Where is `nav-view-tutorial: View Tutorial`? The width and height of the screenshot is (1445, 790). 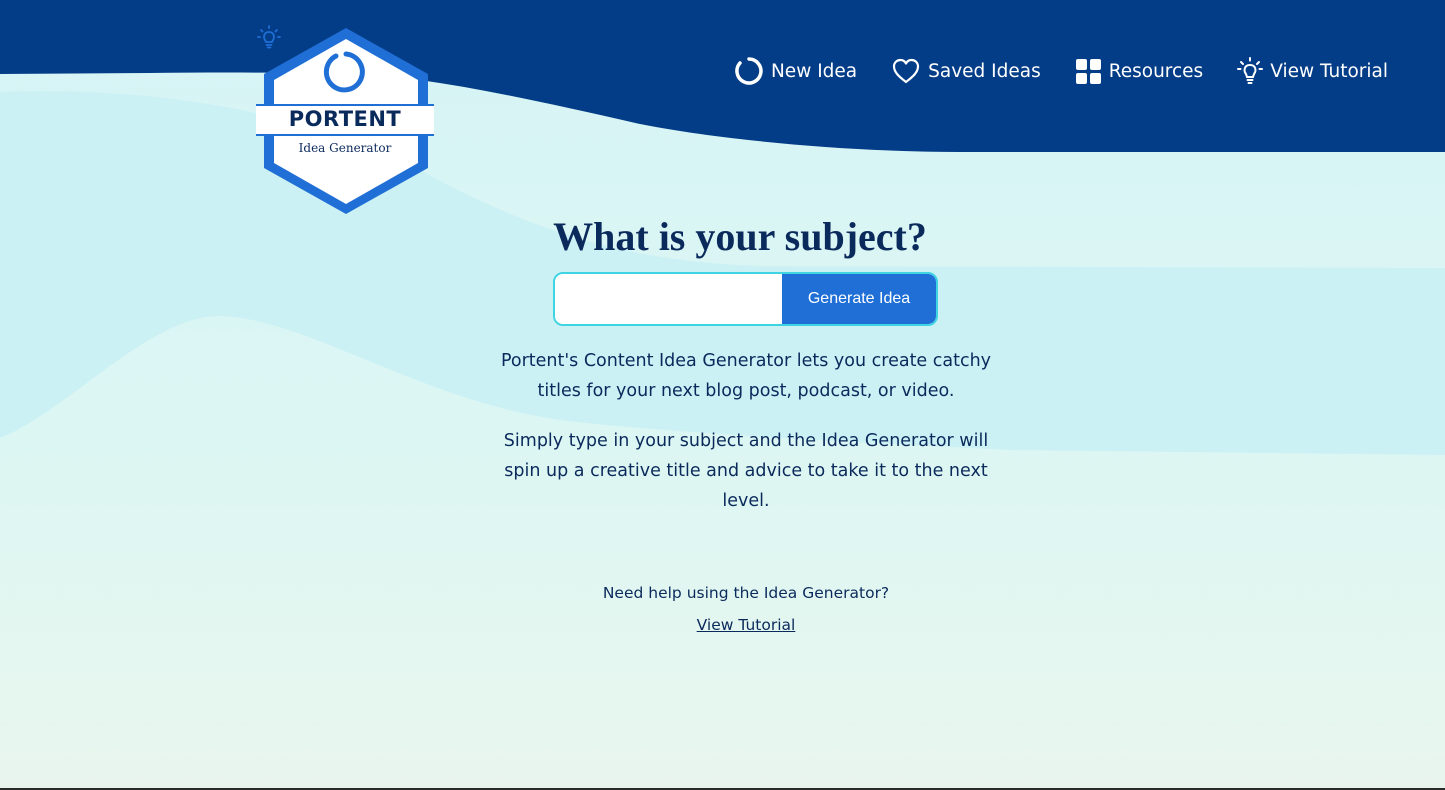
nav-view-tutorial: View Tutorial is located at coordinates (1312, 71).